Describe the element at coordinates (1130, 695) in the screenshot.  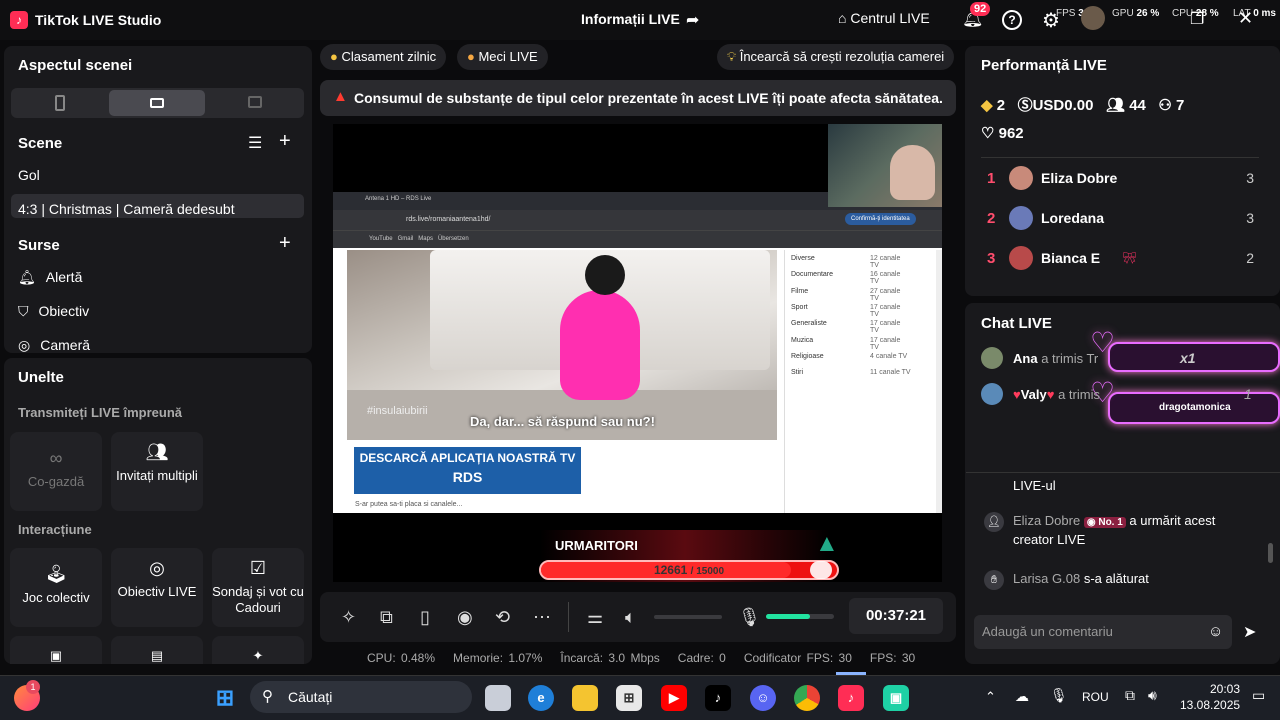
I see `network-icon: ⧉` at that location.